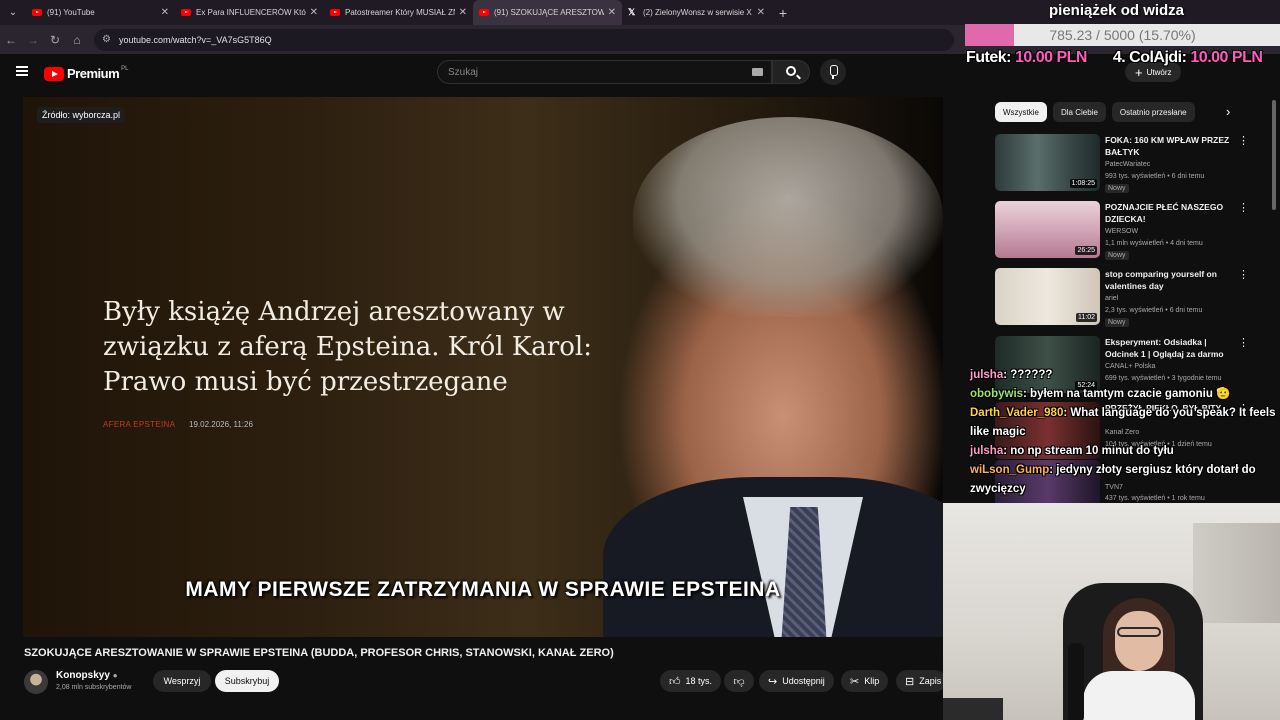 The image size is (1280, 720). I want to click on video-duration: 26:25, so click(1086, 250).